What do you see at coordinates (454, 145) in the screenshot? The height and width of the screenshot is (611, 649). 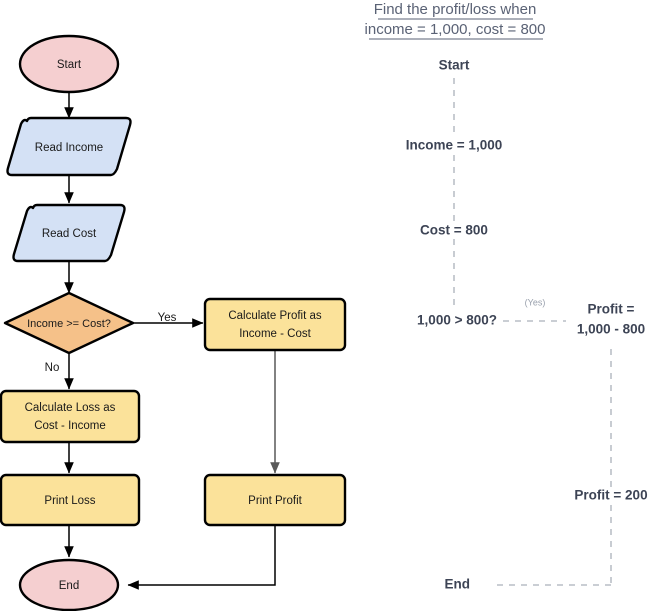 I see `trace-step-income: Income = 1,000` at bounding box center [454, 145].